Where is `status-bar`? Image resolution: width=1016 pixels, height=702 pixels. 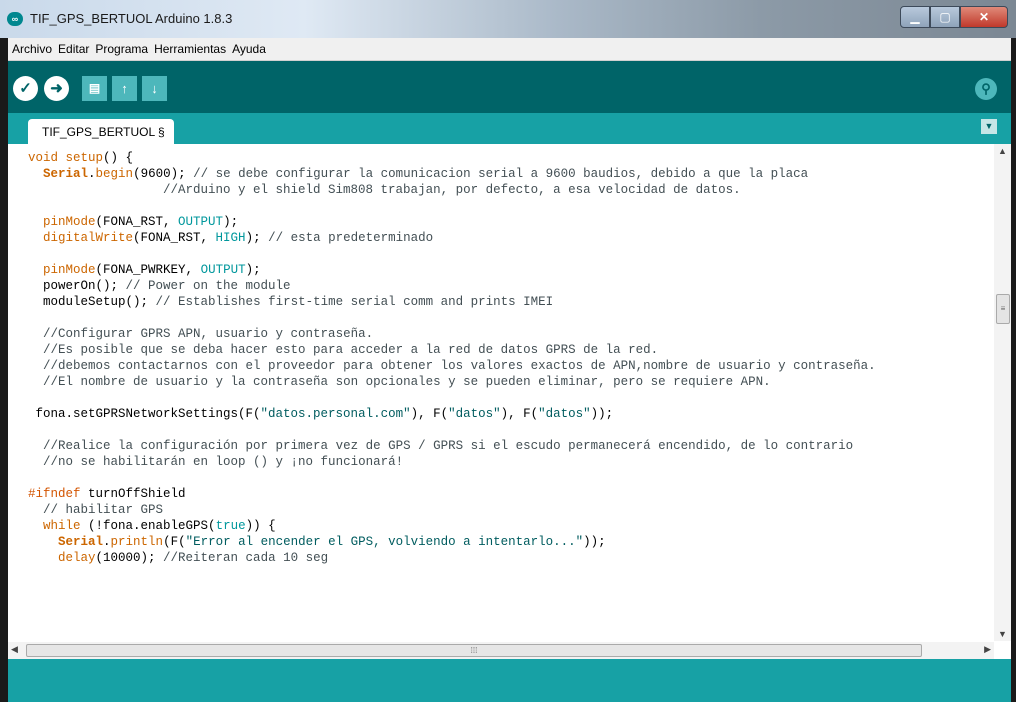 status-bar is located at coordinates (509, 680).